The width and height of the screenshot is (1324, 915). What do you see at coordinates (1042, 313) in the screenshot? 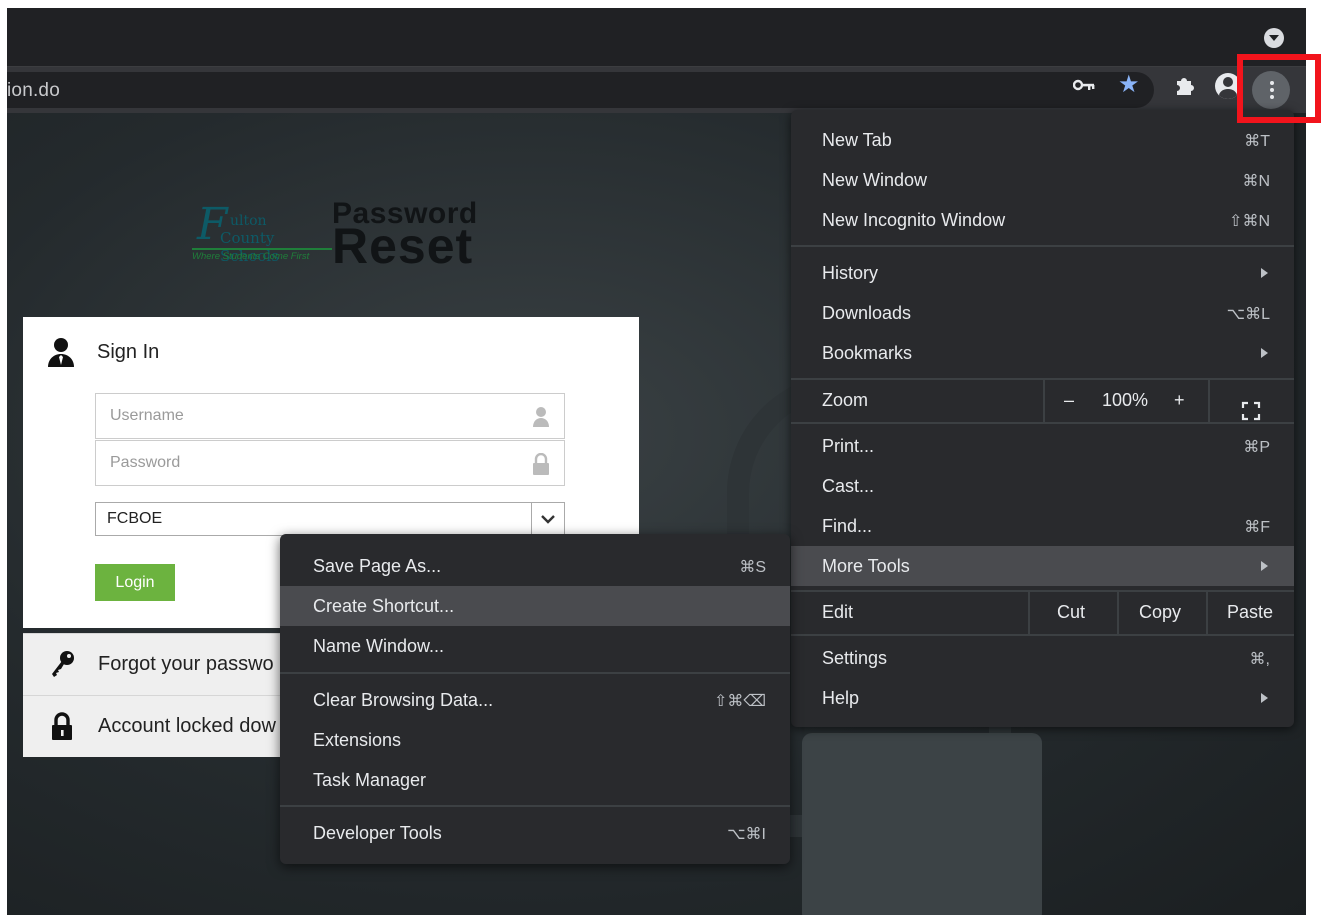
I see `menu-item-downloads: Downloads ⌥⌘L` at bounding box center [1042, 313].